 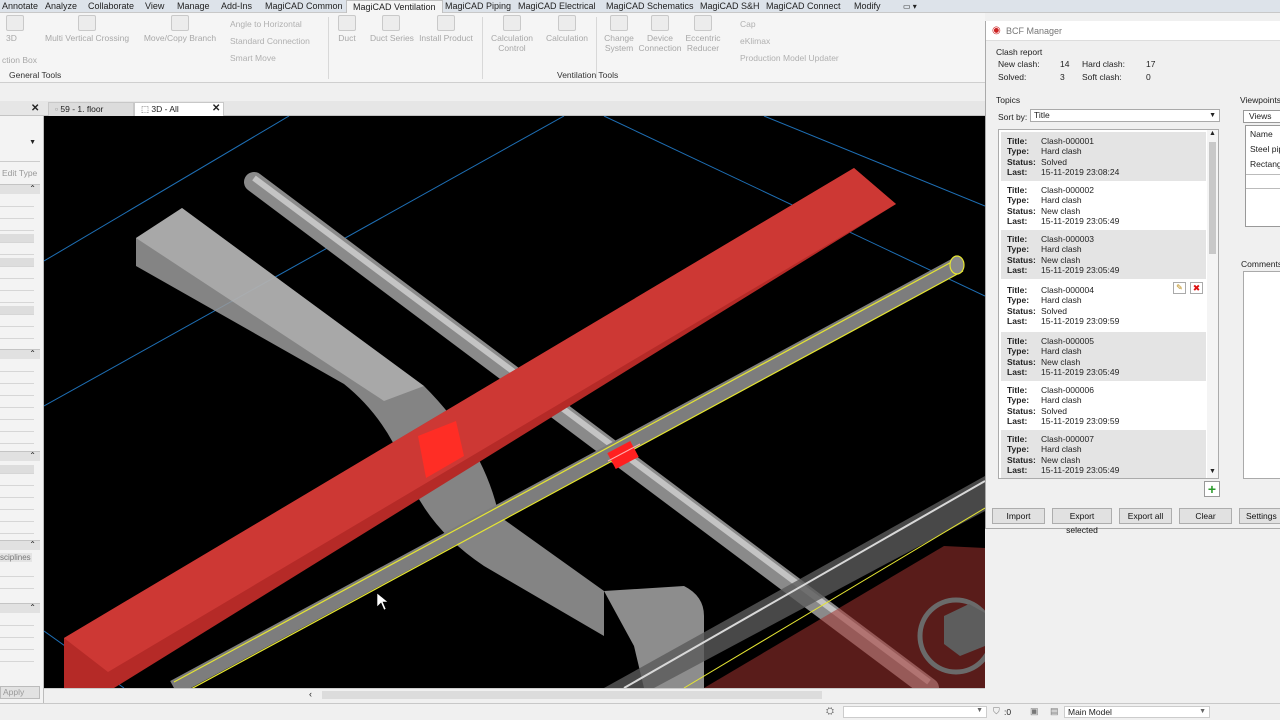 I want to click on apply-button: Apply, so click(x=20, y=692).